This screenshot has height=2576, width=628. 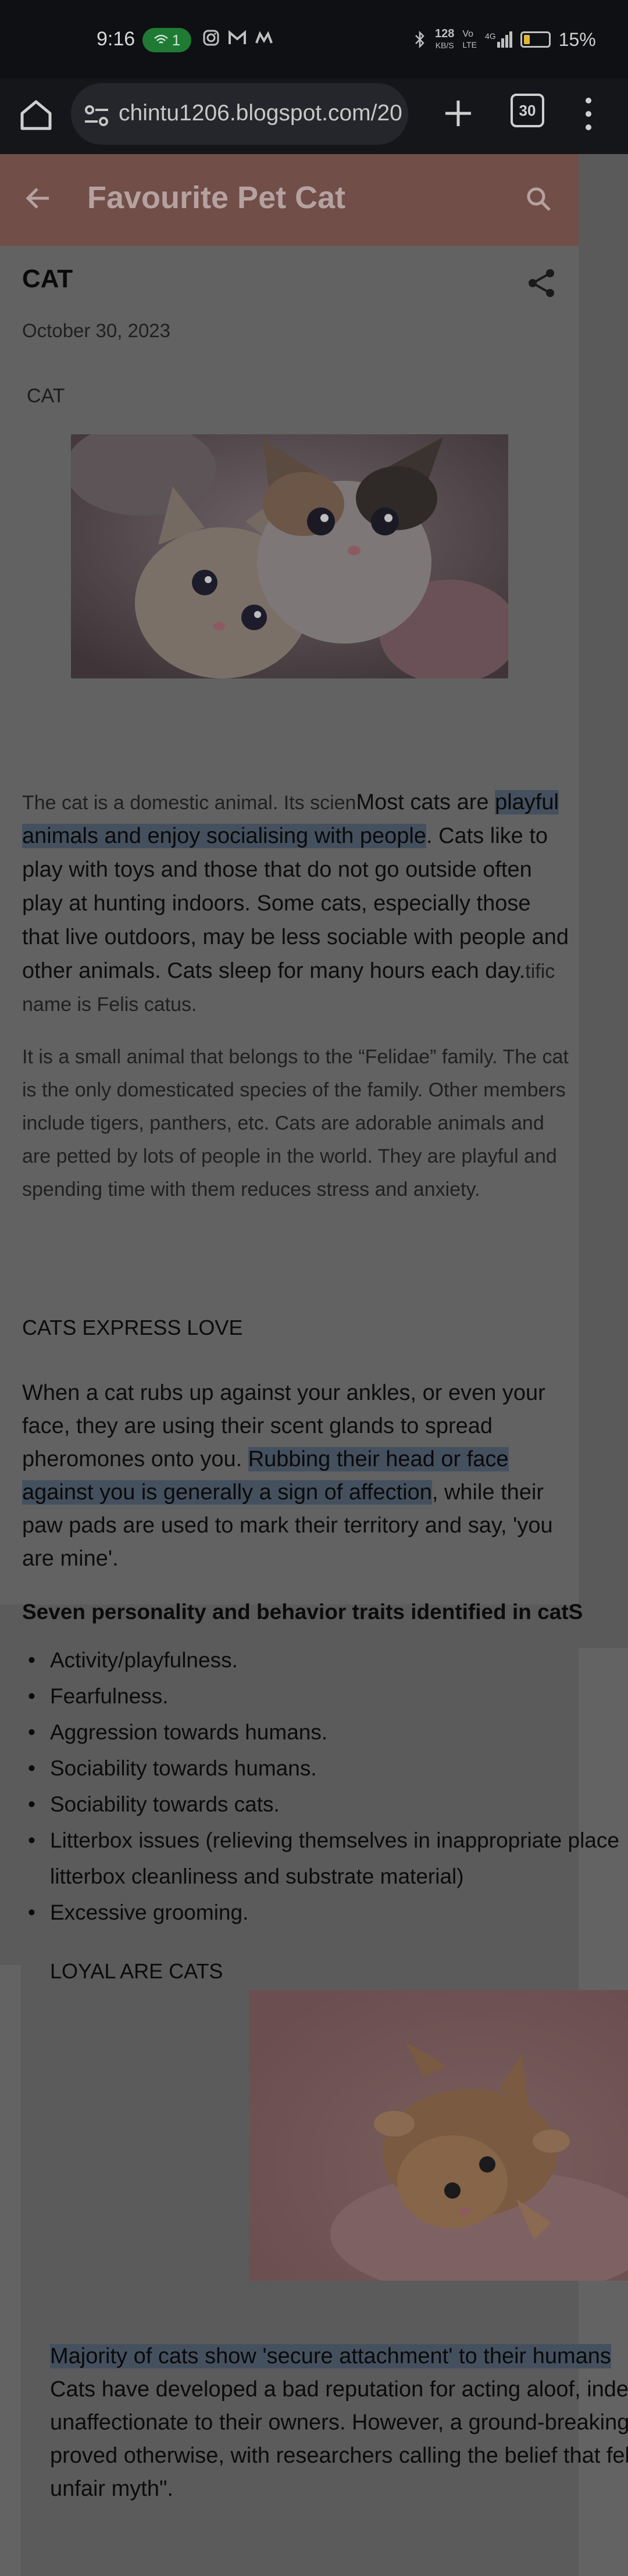 What do you see at coordinates (132, 1327) in the screenshot?
I see `section-title-love: CATS EXPRESS LOVE` at bounding box center [132, 1327].